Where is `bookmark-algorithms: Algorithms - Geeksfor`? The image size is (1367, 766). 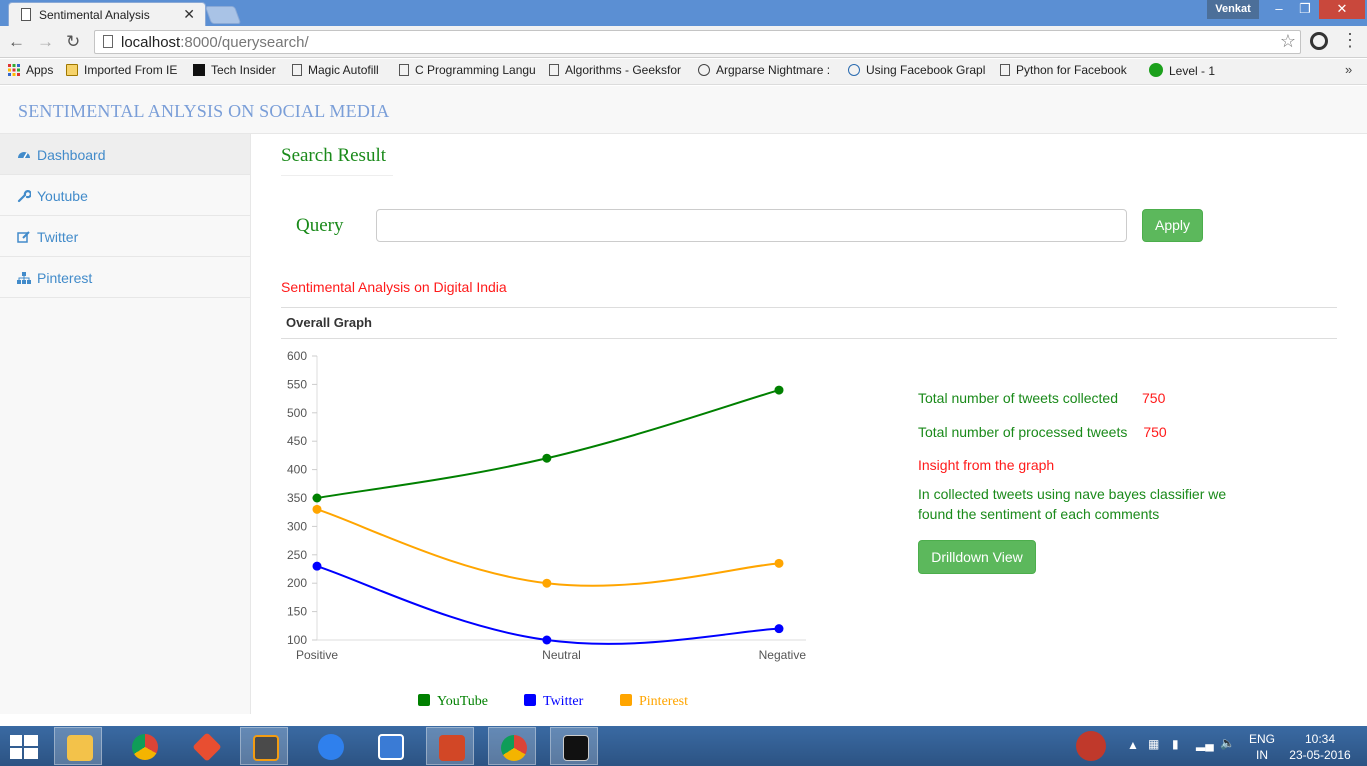
bookmark-algorithms: Algorithms - Geeksfor is located at coordinates (615, 70).